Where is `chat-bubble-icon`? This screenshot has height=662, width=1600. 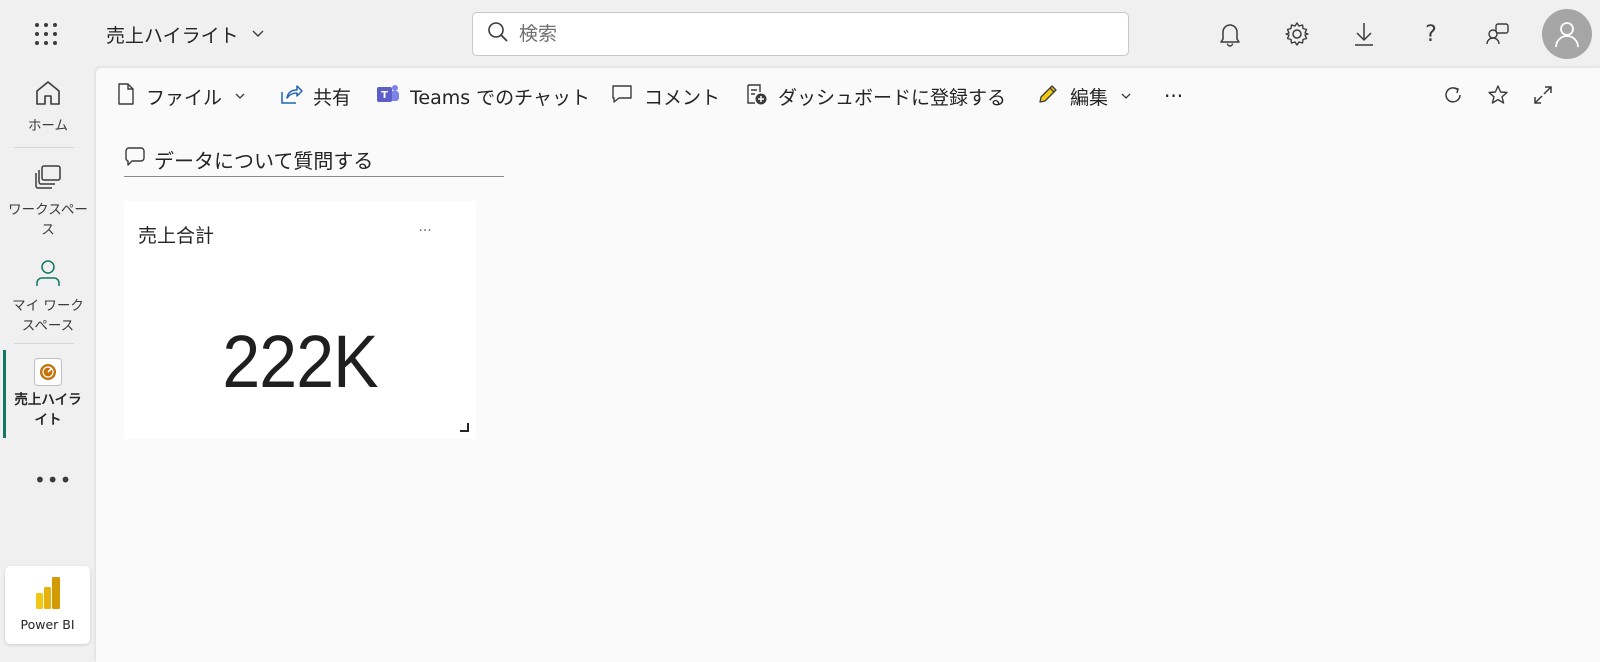
chat-bubble-icon is located at coordinates (135, 159).